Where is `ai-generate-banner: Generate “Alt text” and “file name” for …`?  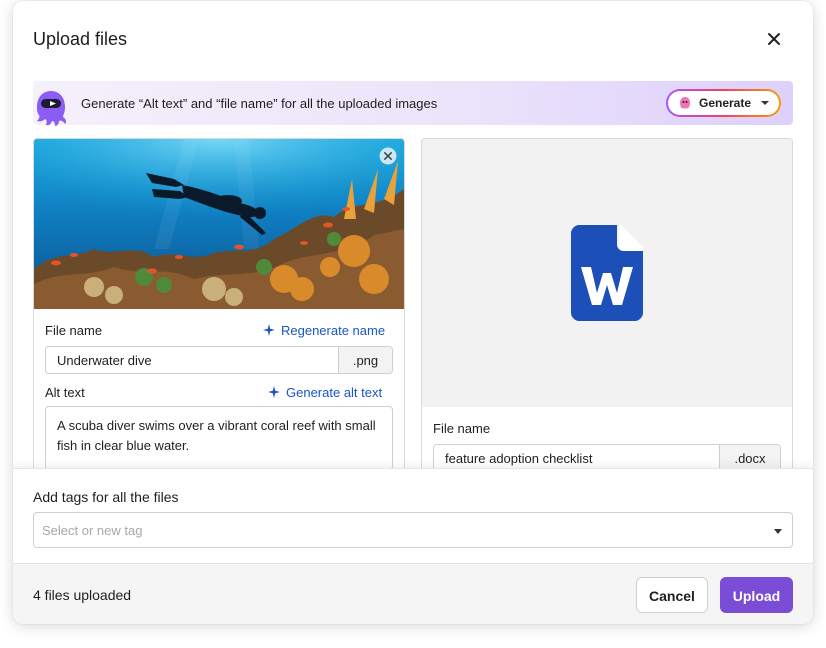
ai-generate-banner: Generate “Alt text” and “file name” for … is located at coordinates (413, 103).